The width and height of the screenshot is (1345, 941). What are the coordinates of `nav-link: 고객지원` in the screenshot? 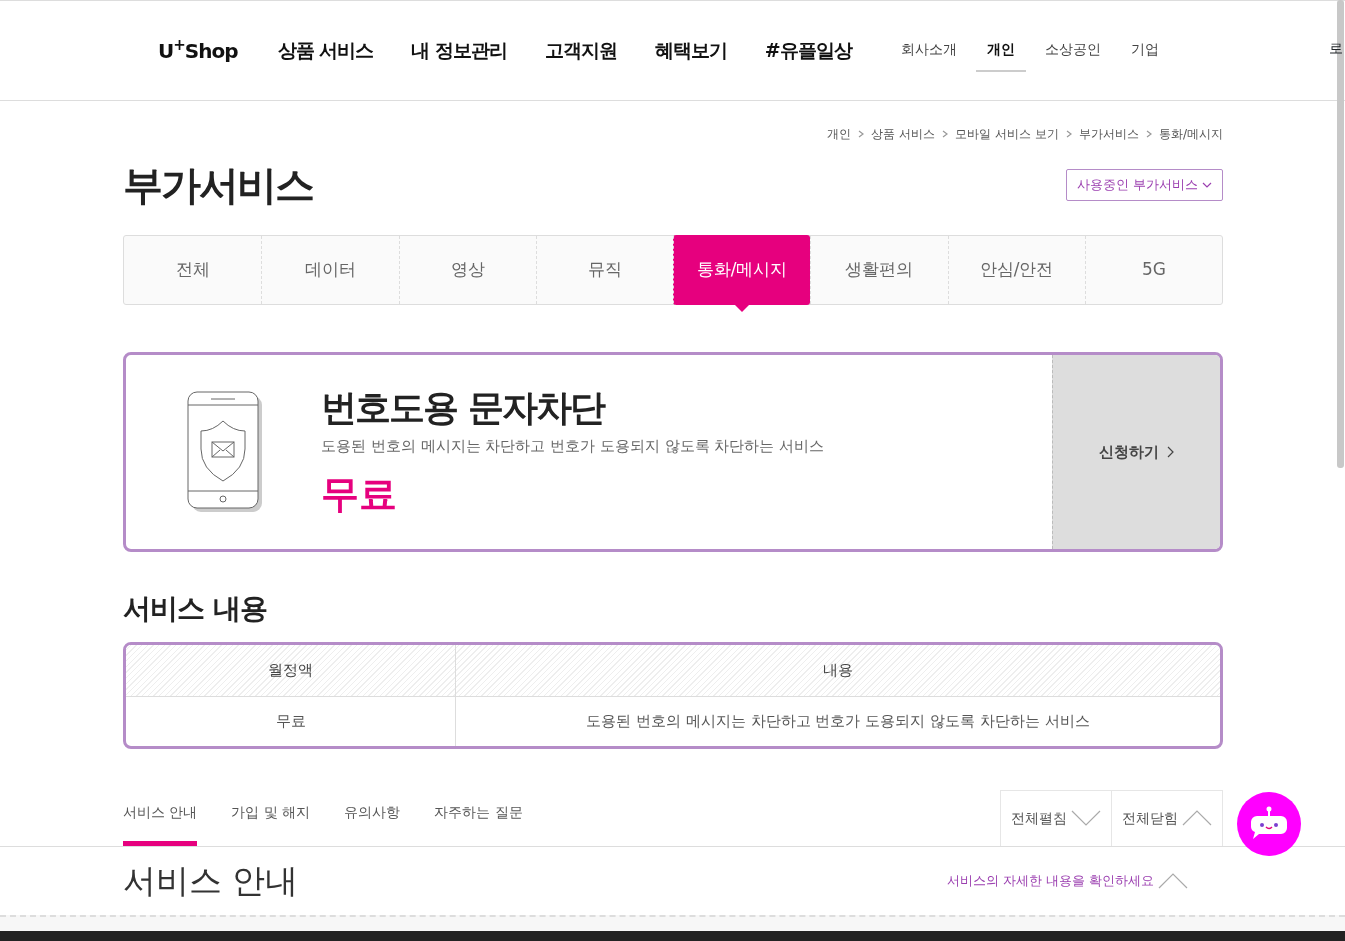 It's located at (580, 50).